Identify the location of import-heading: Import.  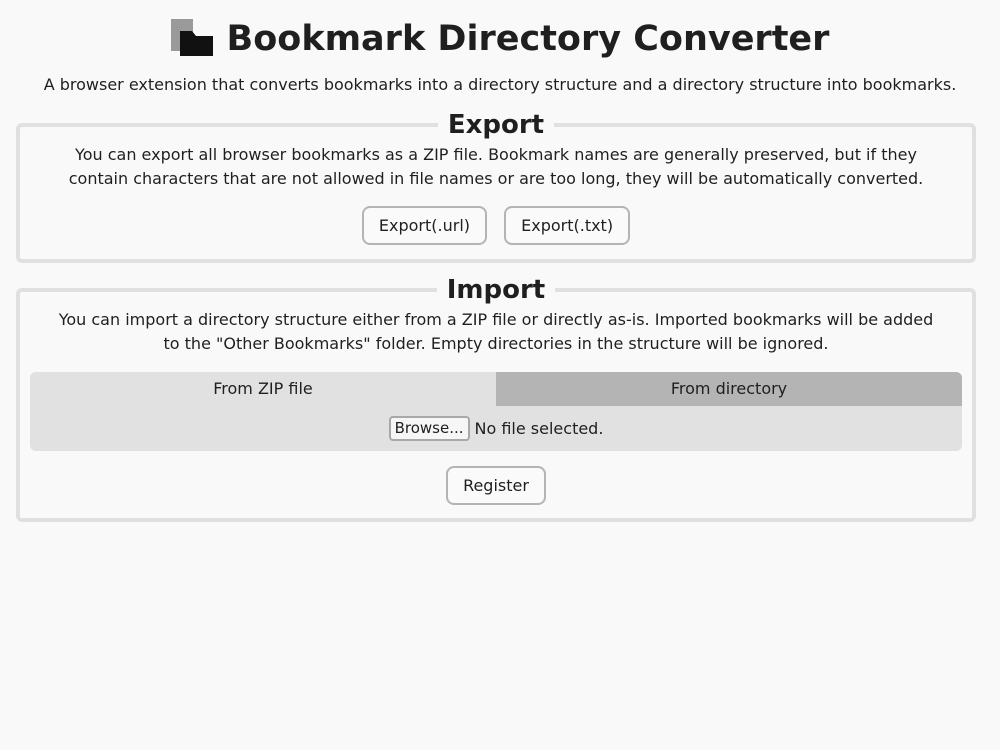
(496, 290).